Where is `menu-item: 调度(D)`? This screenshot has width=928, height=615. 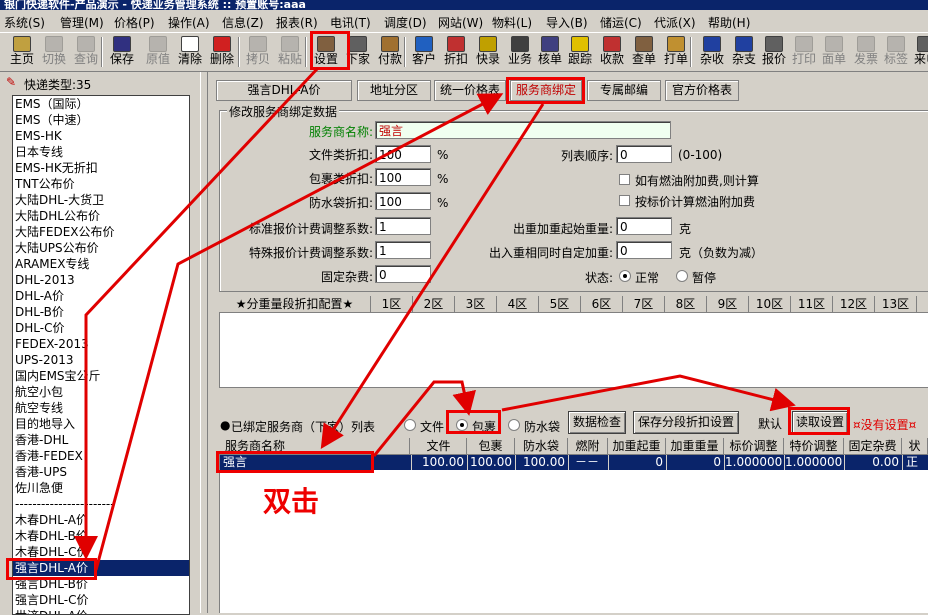
menu-item: 调度(D) is located at coordinates (405, 22).